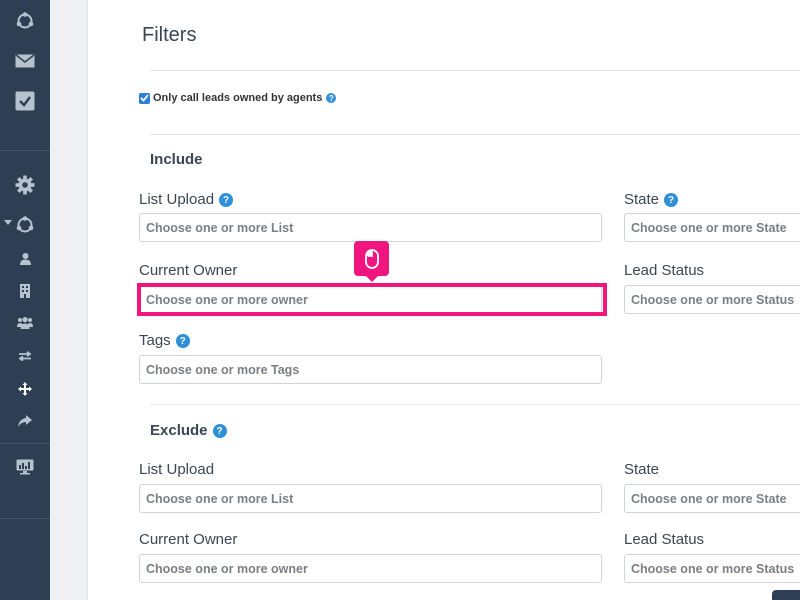 Image resolution: width=800 pixels, height=600 pixels. What do you see at coordinates (25, 356) in the screenshot?
I see `transfer-icon` at bounding box center [25, 356].